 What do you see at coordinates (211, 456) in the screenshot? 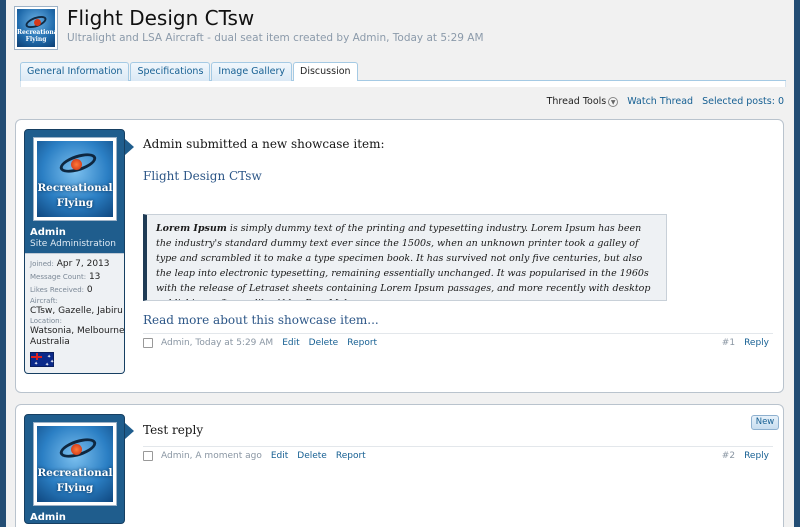
I see `post-author-date: Admin, A moment ago` at bounding box center [211, 456].